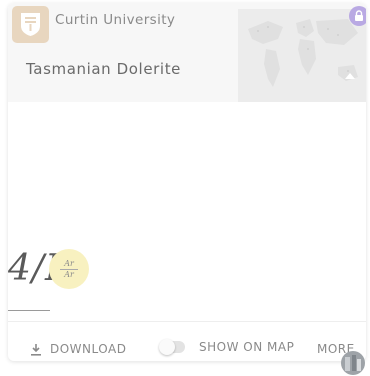  I want to click on show-on-map-toggle: SHOW ON MAP, so click(227, 347).